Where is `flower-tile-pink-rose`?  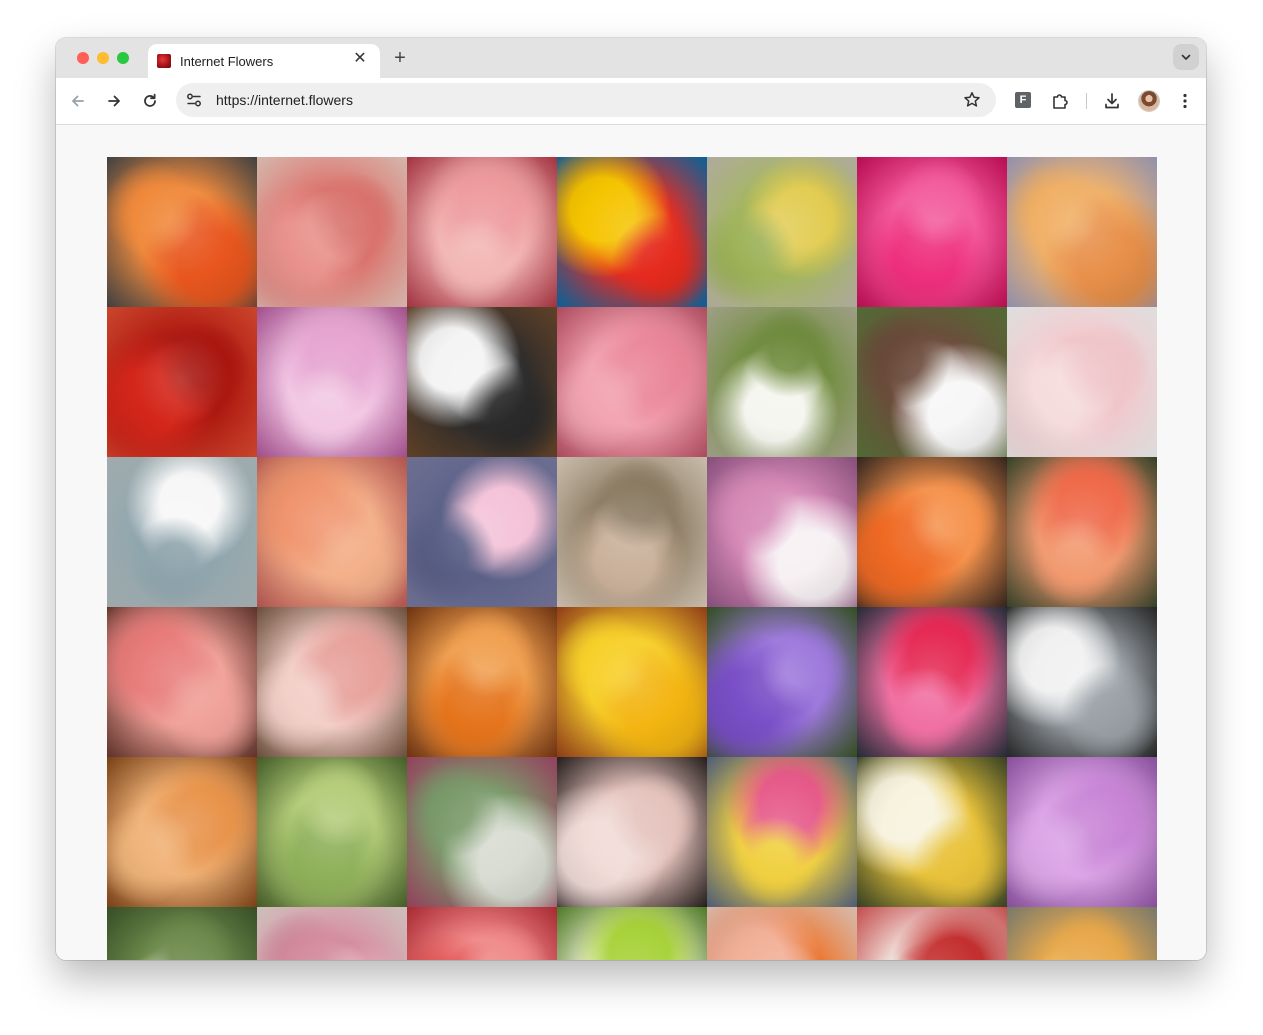 flower-tile-pink-rose is located at coordinates (632, 382).